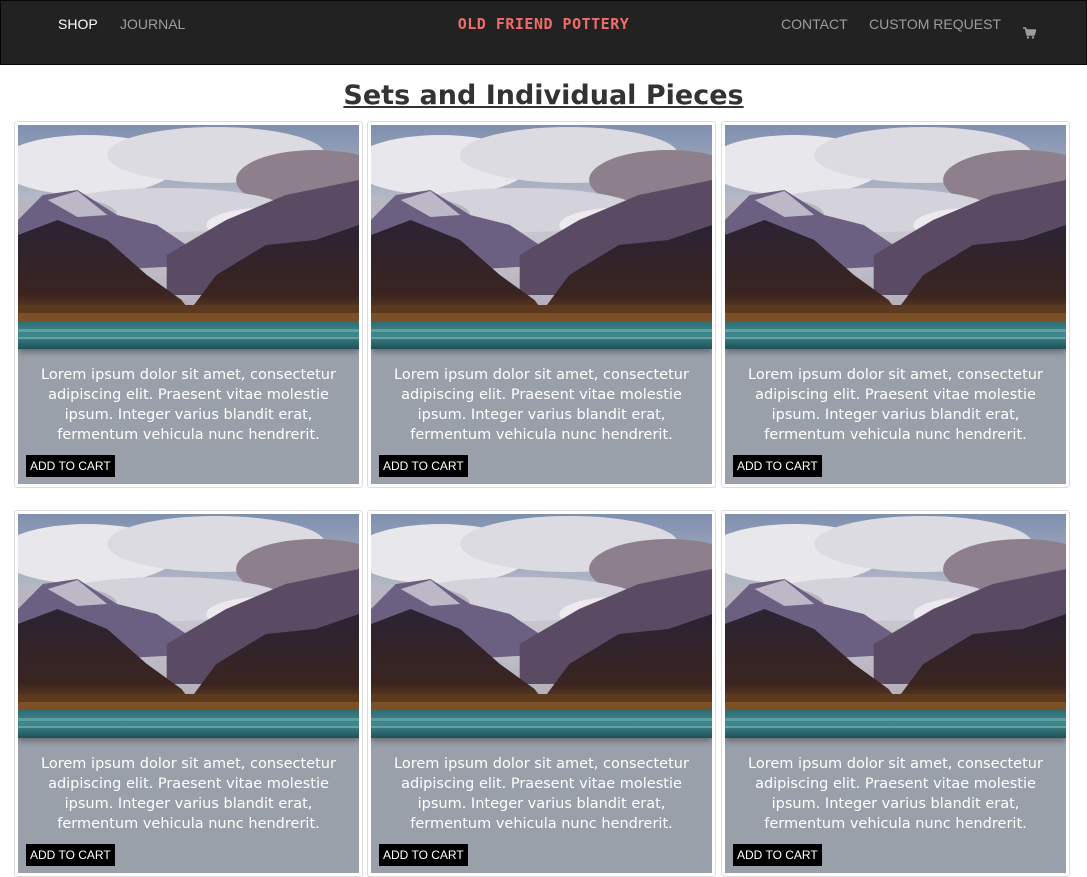  Describe the element at coordinates (544, 24) in the screenshot. I see `brand-link: OLD FRIEND POTTERY` at that location.